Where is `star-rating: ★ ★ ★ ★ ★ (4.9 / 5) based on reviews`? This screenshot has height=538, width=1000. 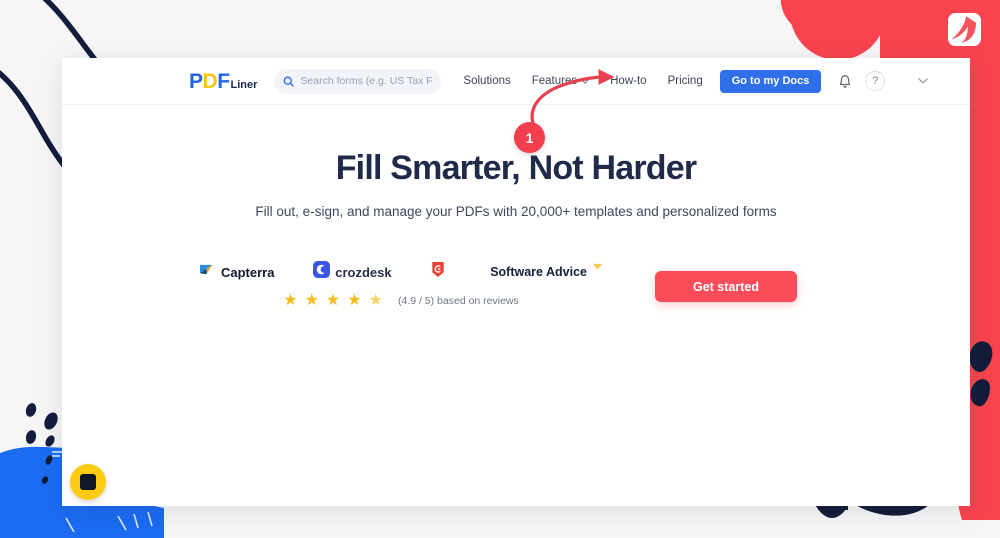
star-rating: ★ ★ ★ ★ ★ (4.9 / 5) based on reviews is located at coordinates (401, 301).